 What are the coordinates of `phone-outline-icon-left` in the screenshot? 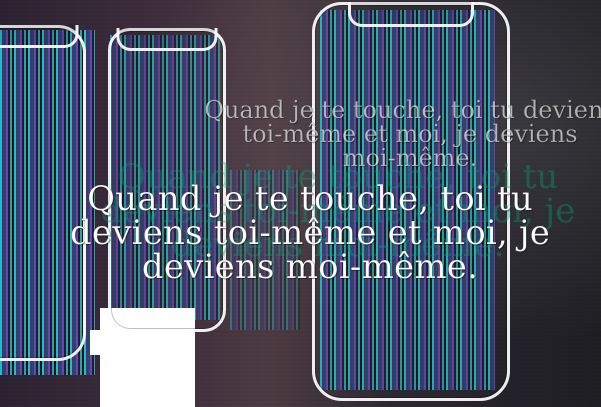 It's located at (43, 193).